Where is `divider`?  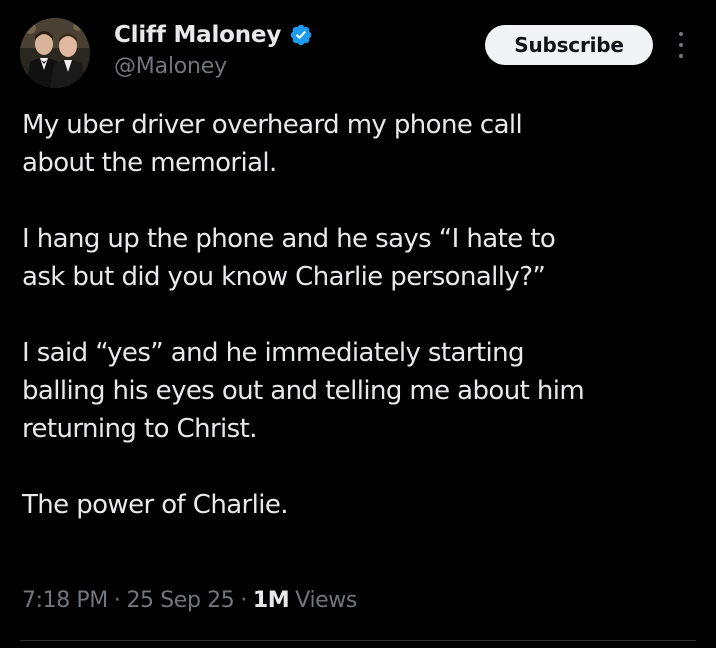 divider is located at coordinates (358, 640).